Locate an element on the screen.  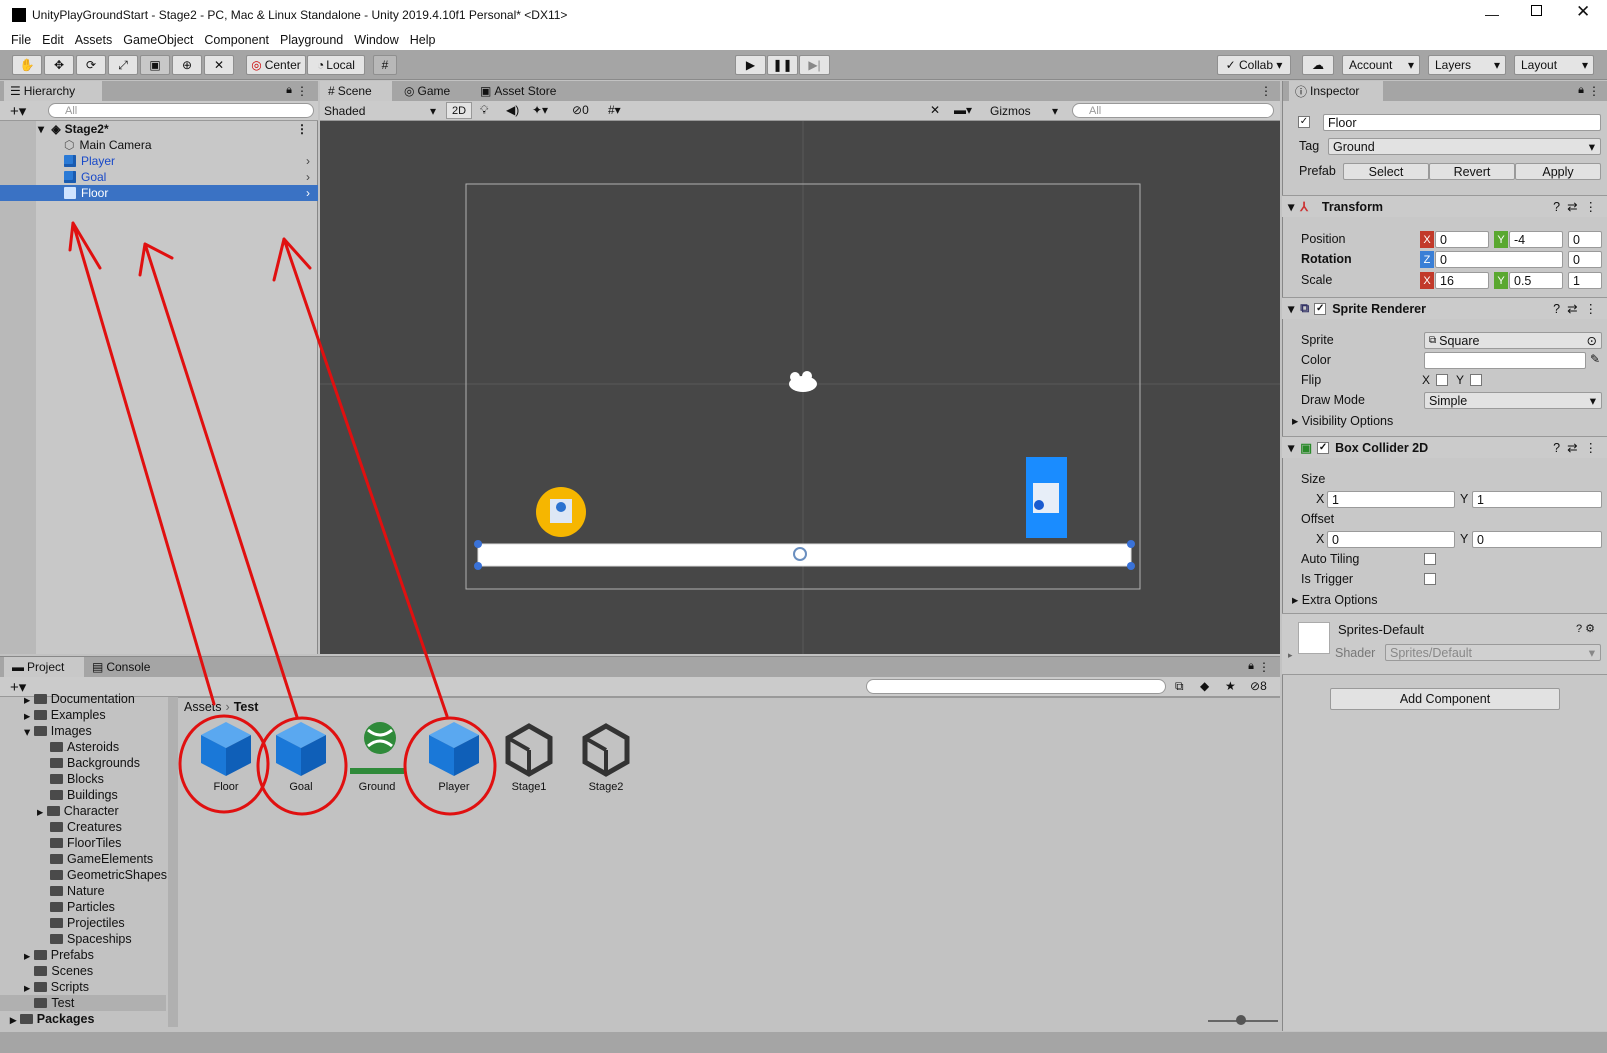
layout-dropdown: Layout ▾ is located at coordinates (1554, 65).